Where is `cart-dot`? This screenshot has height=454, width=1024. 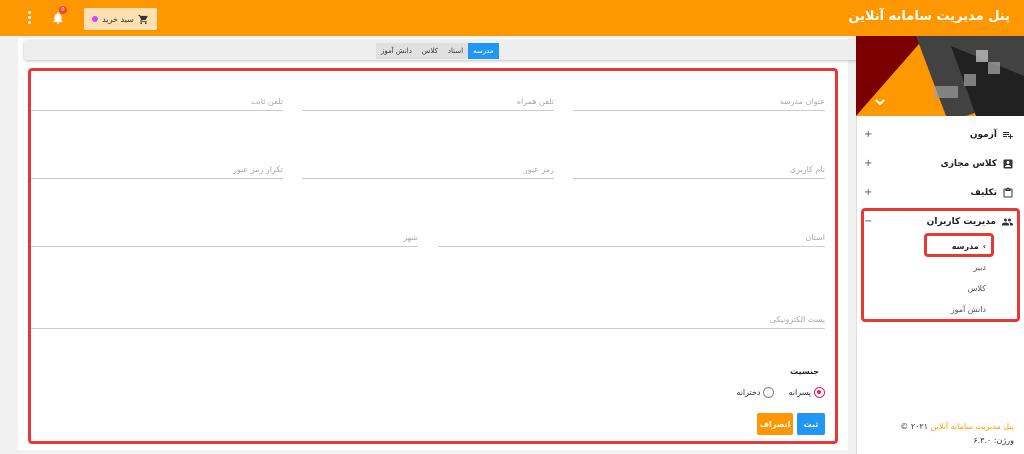
cart-dot is located at coordinates (95, 19).